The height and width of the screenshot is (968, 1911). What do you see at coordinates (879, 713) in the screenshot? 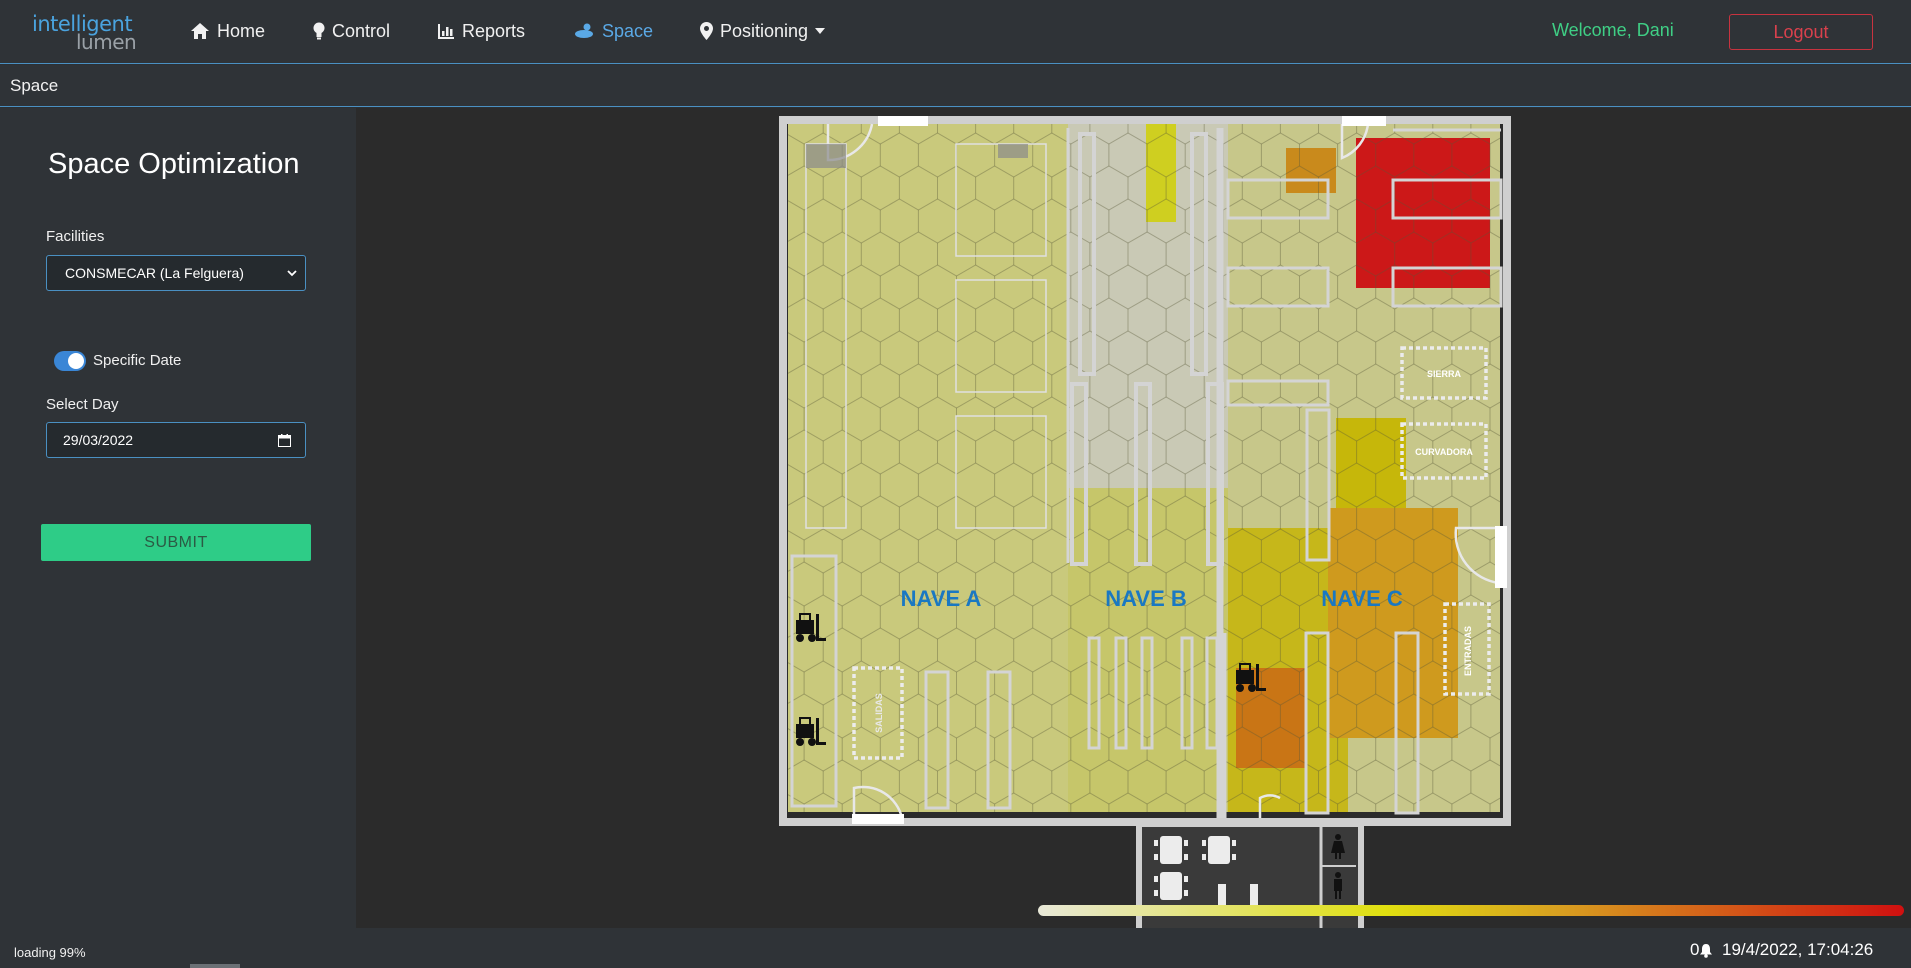
I see `area-label-salidas: SALIDAS` at bounding box center [879, 713].